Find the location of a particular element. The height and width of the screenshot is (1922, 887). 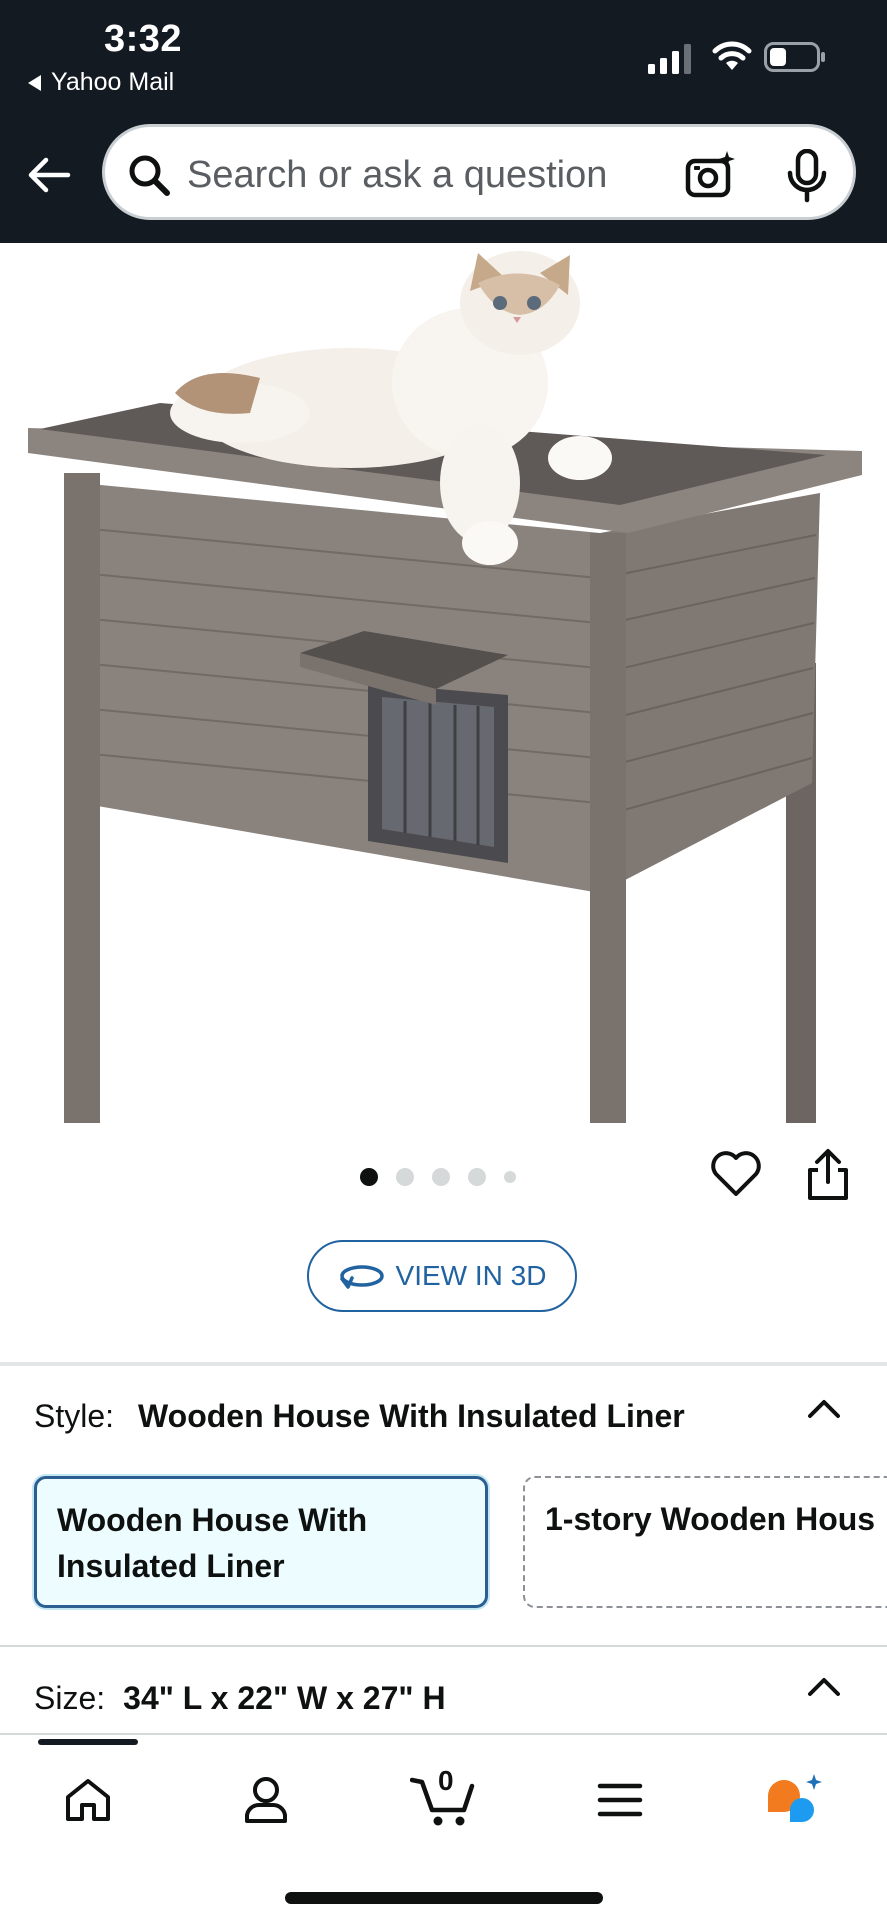

active-tab-indicator is located at coordinates (88, 1742).